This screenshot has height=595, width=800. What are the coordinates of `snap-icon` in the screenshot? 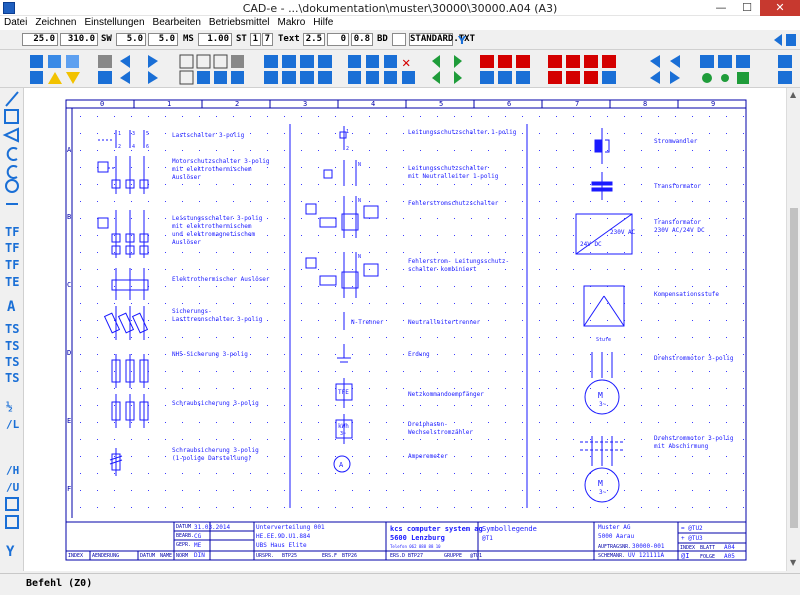 It's located at (203, 61).